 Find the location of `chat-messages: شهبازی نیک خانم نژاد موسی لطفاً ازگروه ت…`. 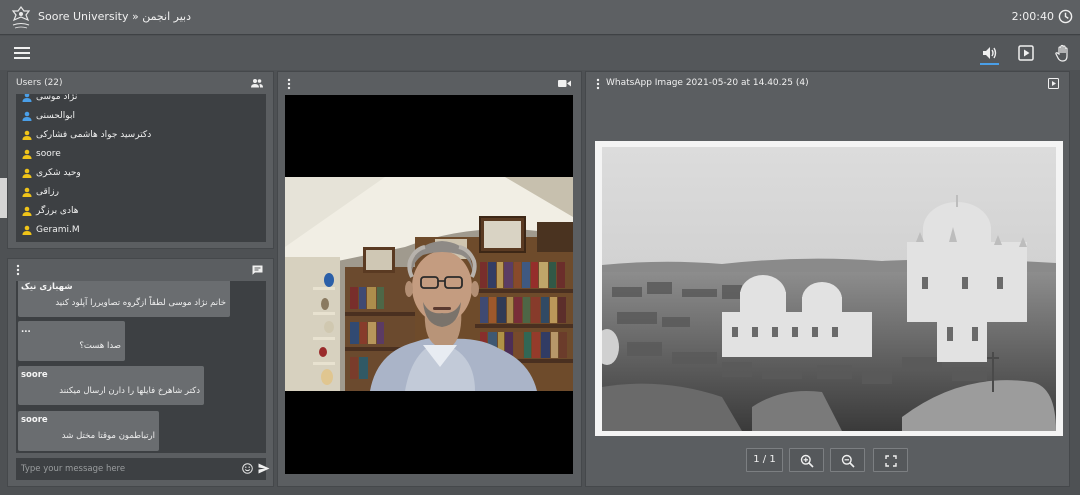

chat-messages: شهبازی نیک خانم نژاد موسی لطفاً ازگروه ت… is located at coordinates (141, 367).